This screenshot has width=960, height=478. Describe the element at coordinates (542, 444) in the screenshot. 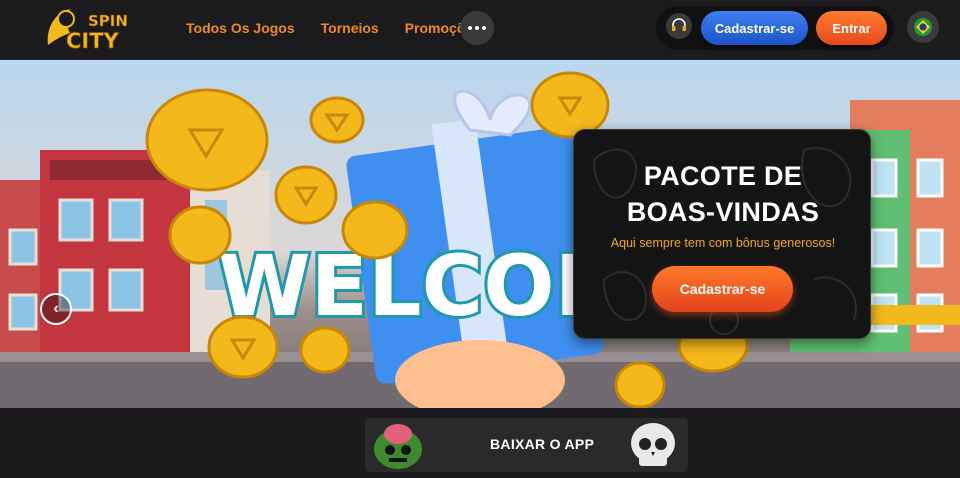

I see `download-app-label: BAIXAR O APP` at that location.